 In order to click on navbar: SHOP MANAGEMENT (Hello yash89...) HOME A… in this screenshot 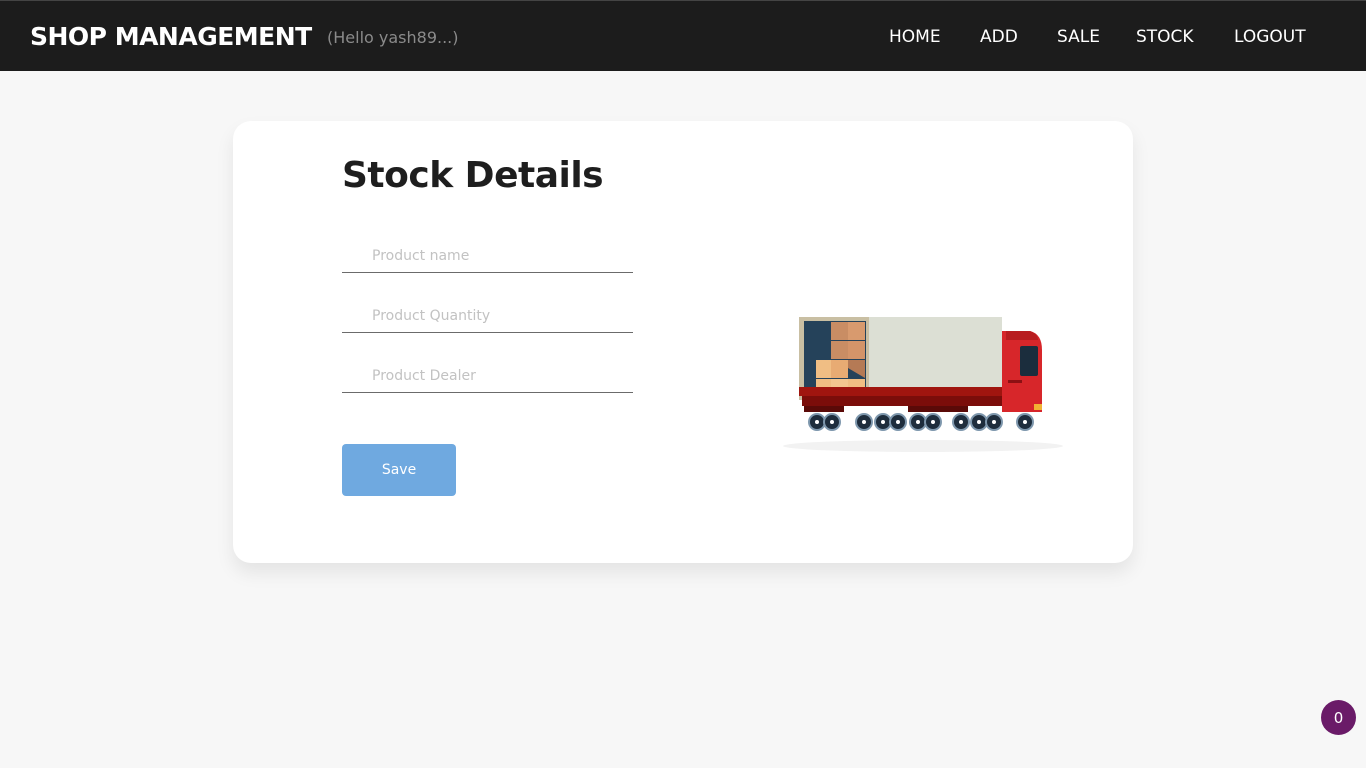, I will do `click(683, 35)`.